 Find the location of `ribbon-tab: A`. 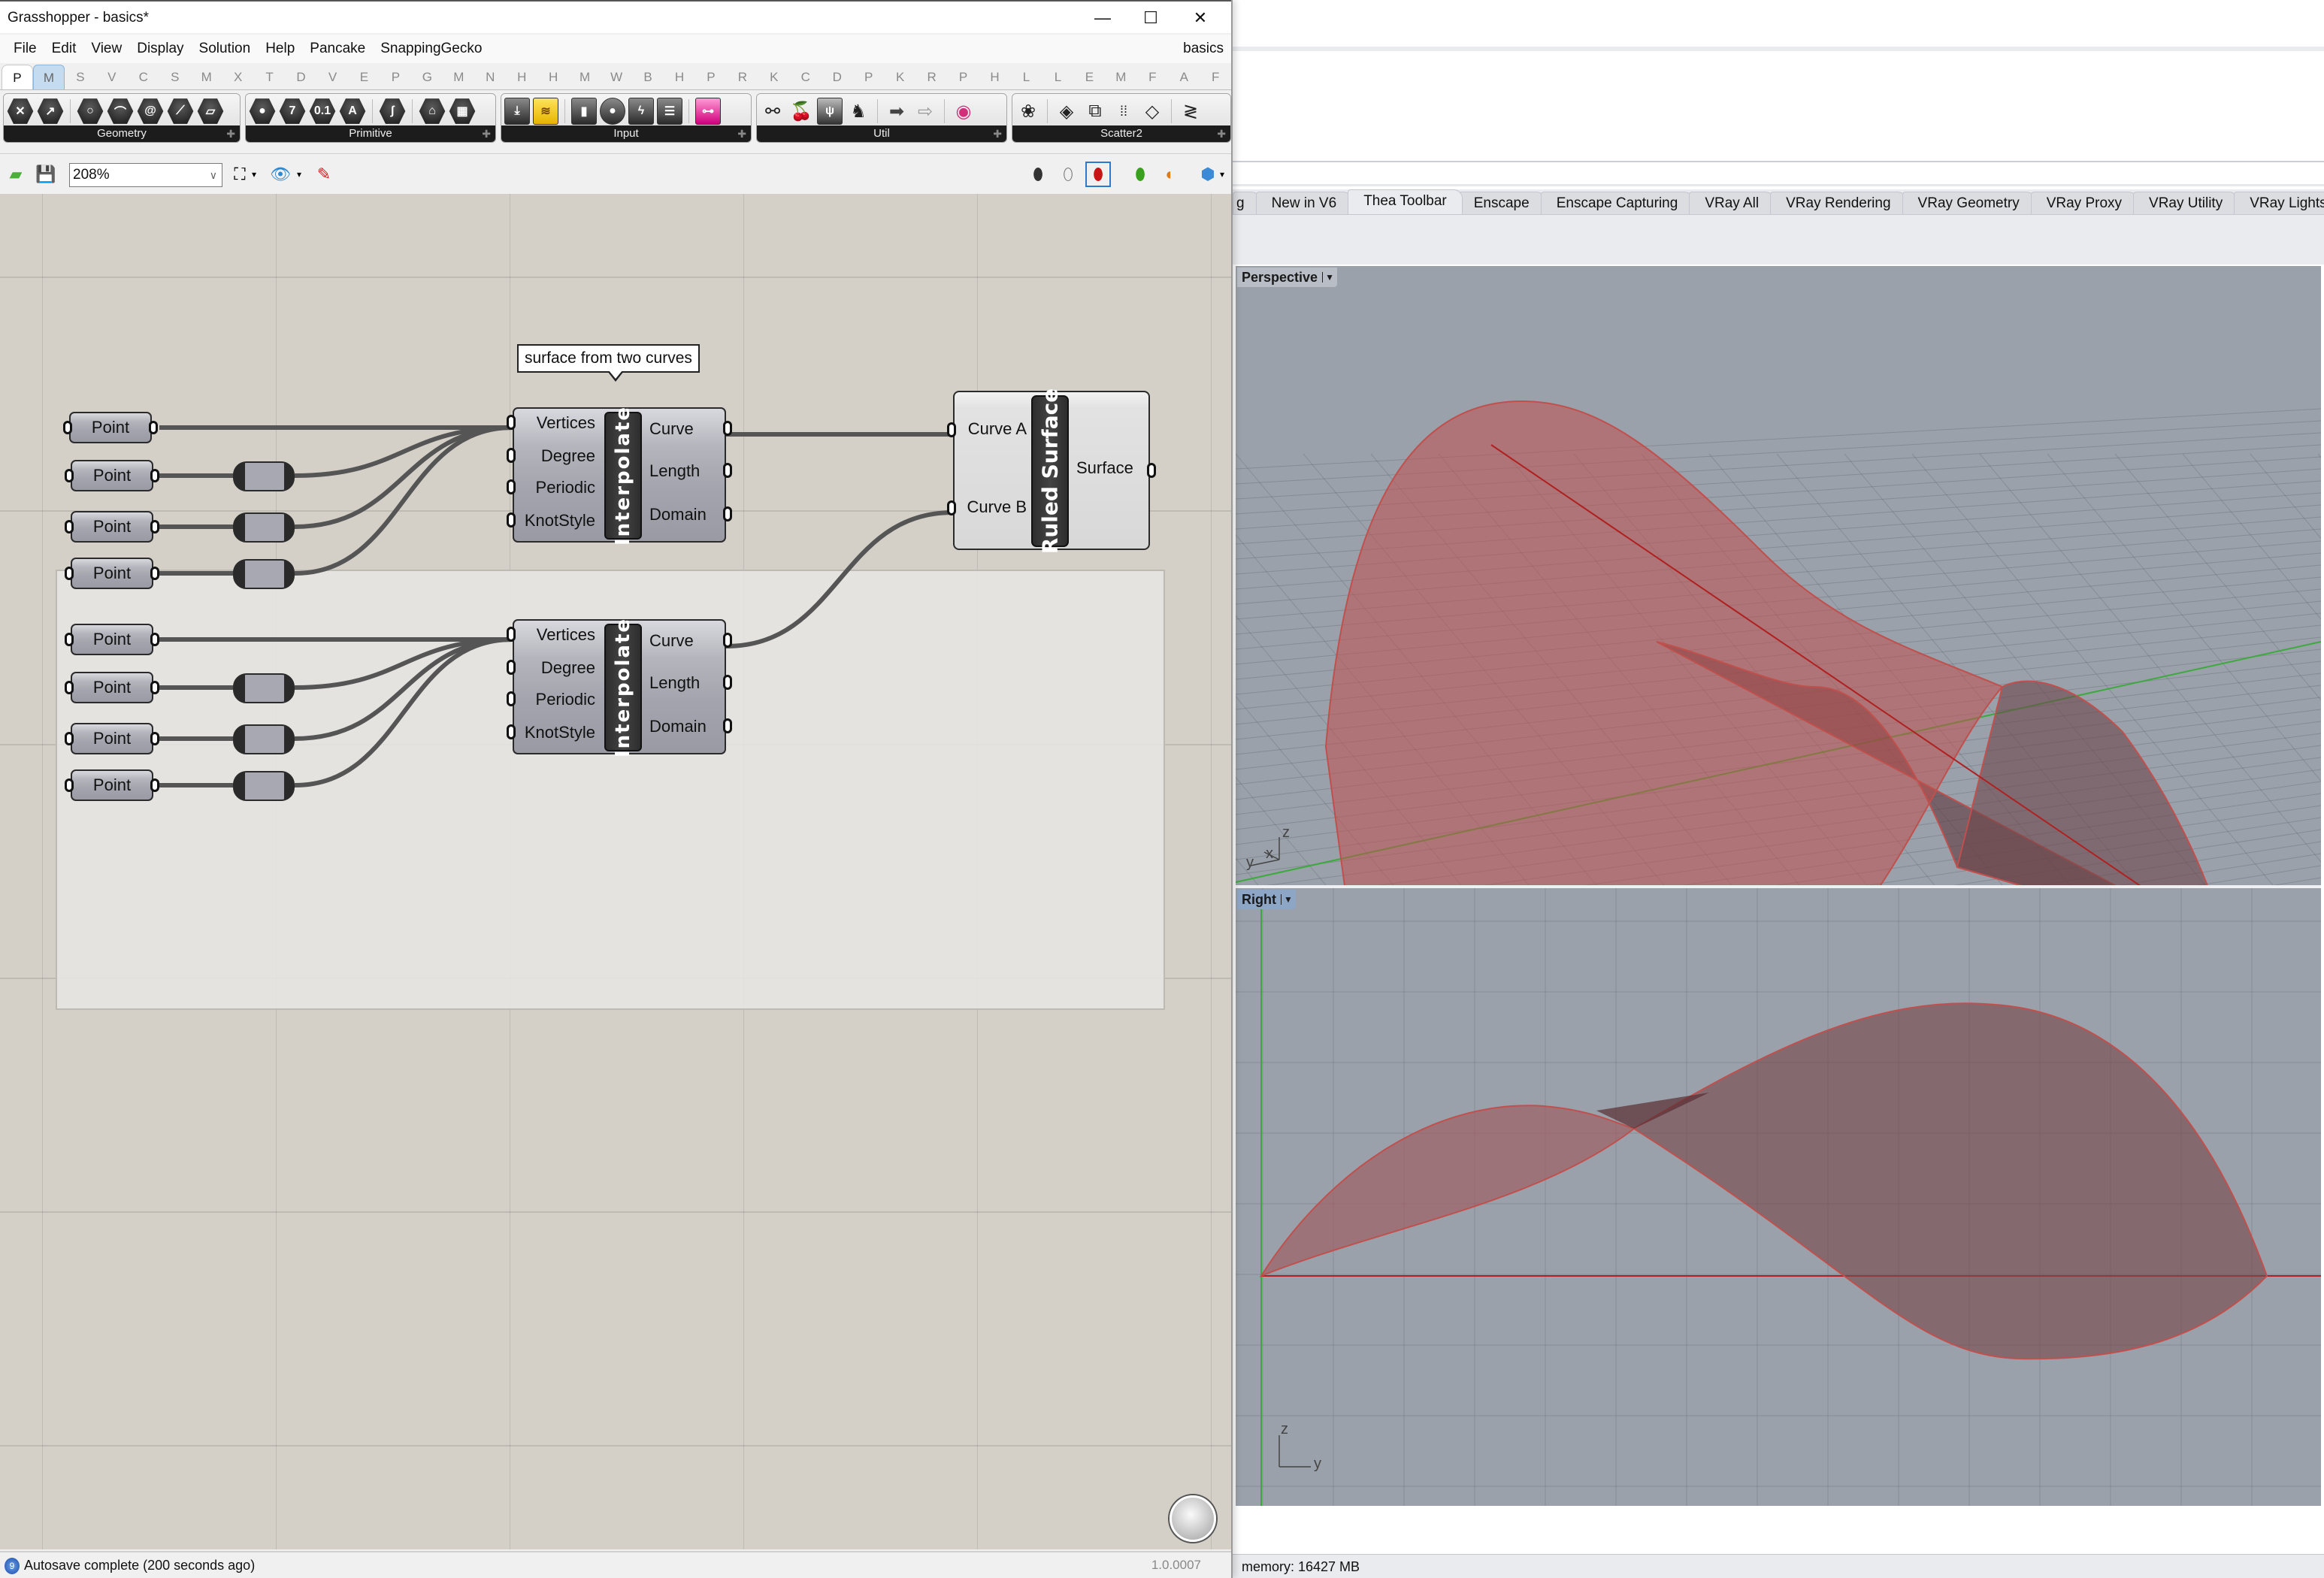

ribbon-tab: A is located at coordinates (1184, 77).